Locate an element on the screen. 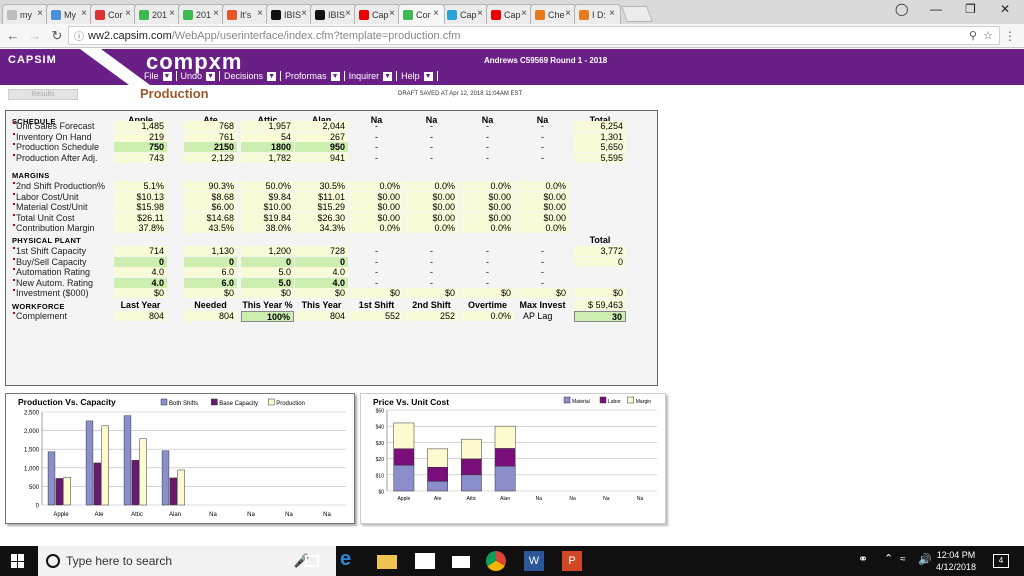  menu-item: Help ▼ is located at coordinates (417, 76).